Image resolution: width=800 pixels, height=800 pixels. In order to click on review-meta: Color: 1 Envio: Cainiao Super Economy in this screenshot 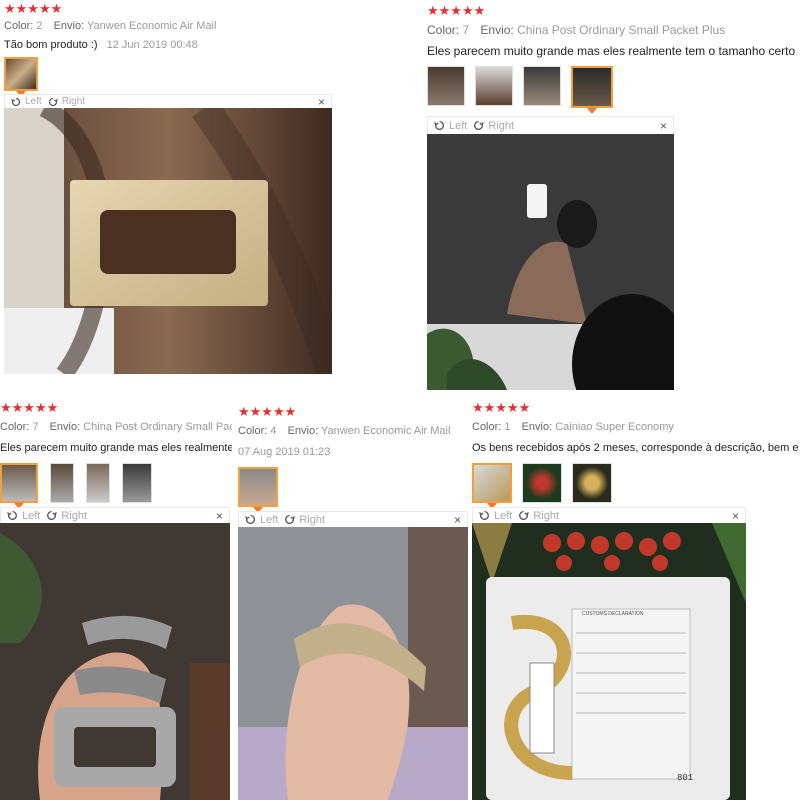, I will do `click(636, 427)`.